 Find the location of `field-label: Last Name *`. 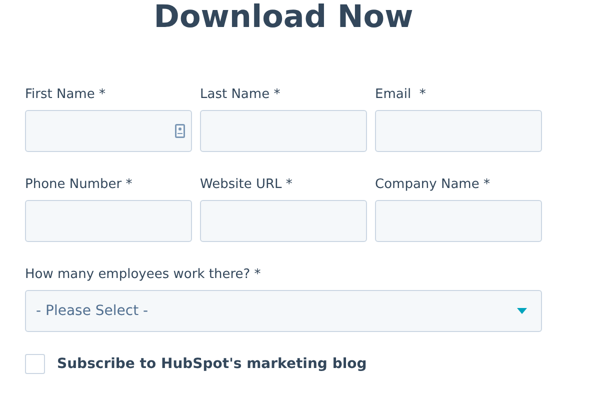

field-label: Last Name * is located at coordinates (241, 95).